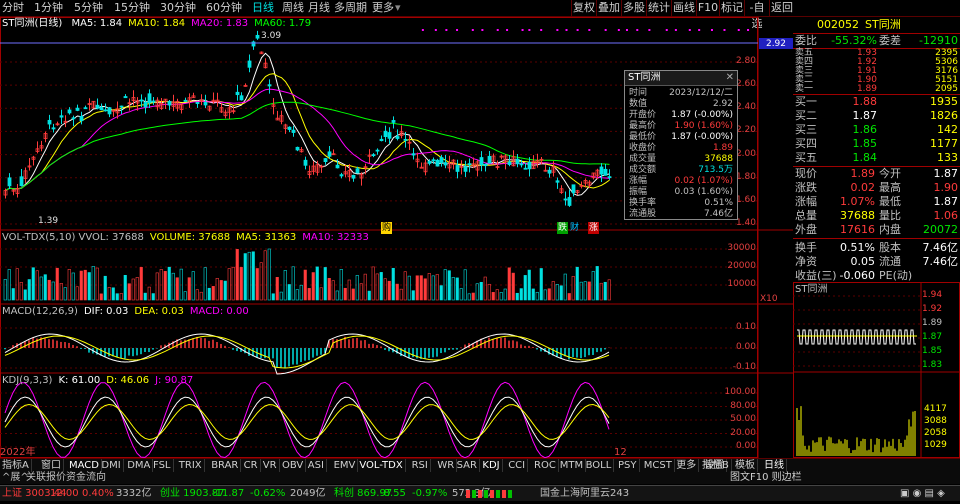 The width and height of the screenshot is (960, 504). What do you see at coordinates (13, 8) in the screenshot?
I see `period-tab-fenshi: 分时` at bounding box center [13, 8].